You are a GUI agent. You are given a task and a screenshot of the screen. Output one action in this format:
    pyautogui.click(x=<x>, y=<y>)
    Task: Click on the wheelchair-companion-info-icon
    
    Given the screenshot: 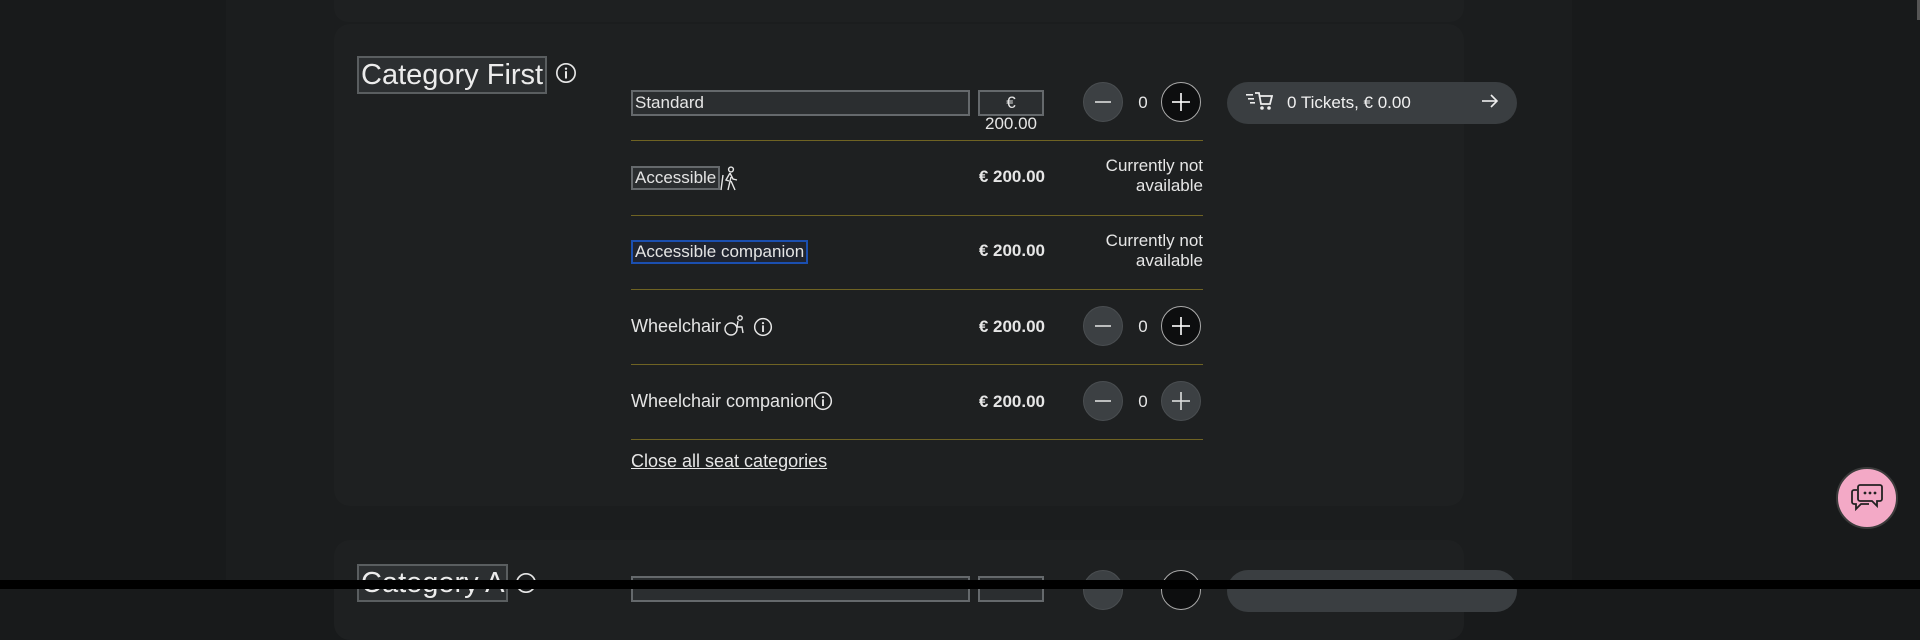 What is the action you would take?
    pyautogui.click(x=823, y=401)
    